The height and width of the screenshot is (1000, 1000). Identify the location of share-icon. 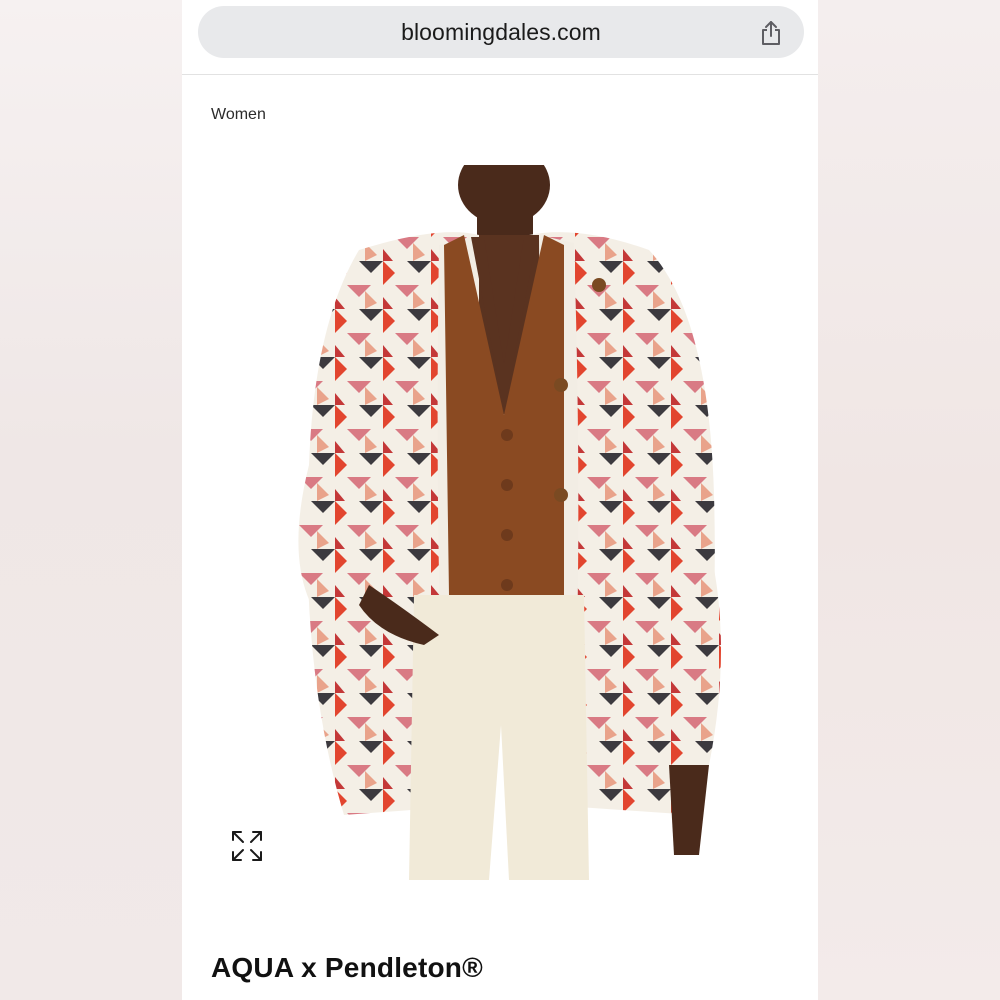
(771, 33).